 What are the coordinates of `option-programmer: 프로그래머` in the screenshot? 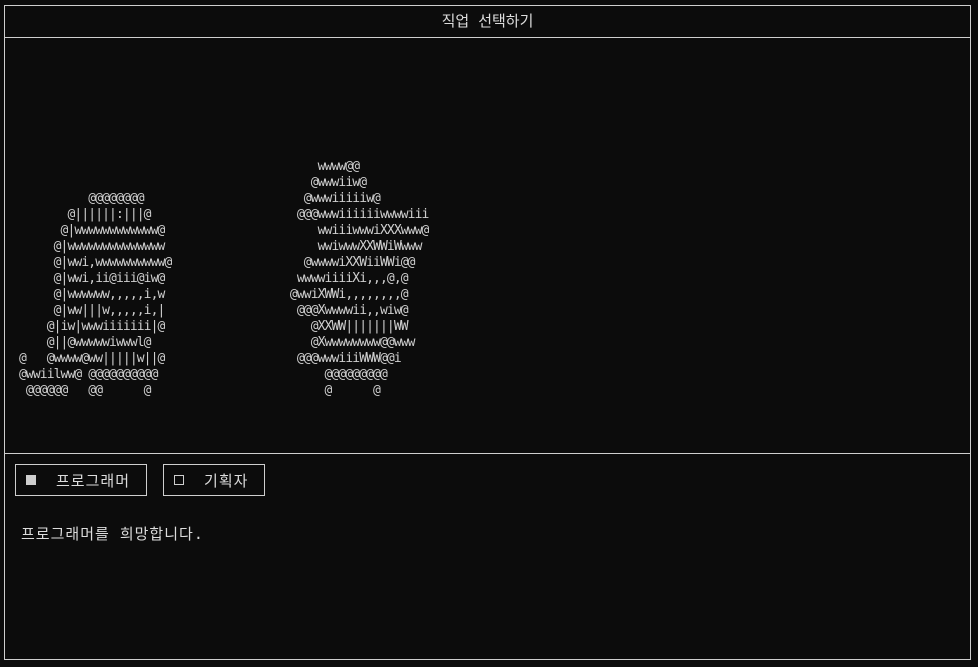 It's located at (81, 480).